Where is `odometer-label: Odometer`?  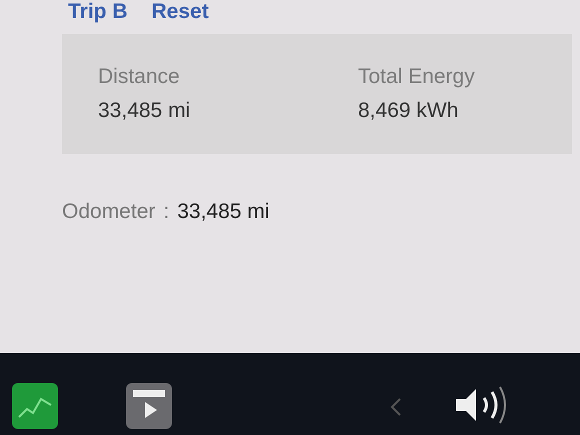
odometer-label: Odometer is located at coordinates (109, 212).